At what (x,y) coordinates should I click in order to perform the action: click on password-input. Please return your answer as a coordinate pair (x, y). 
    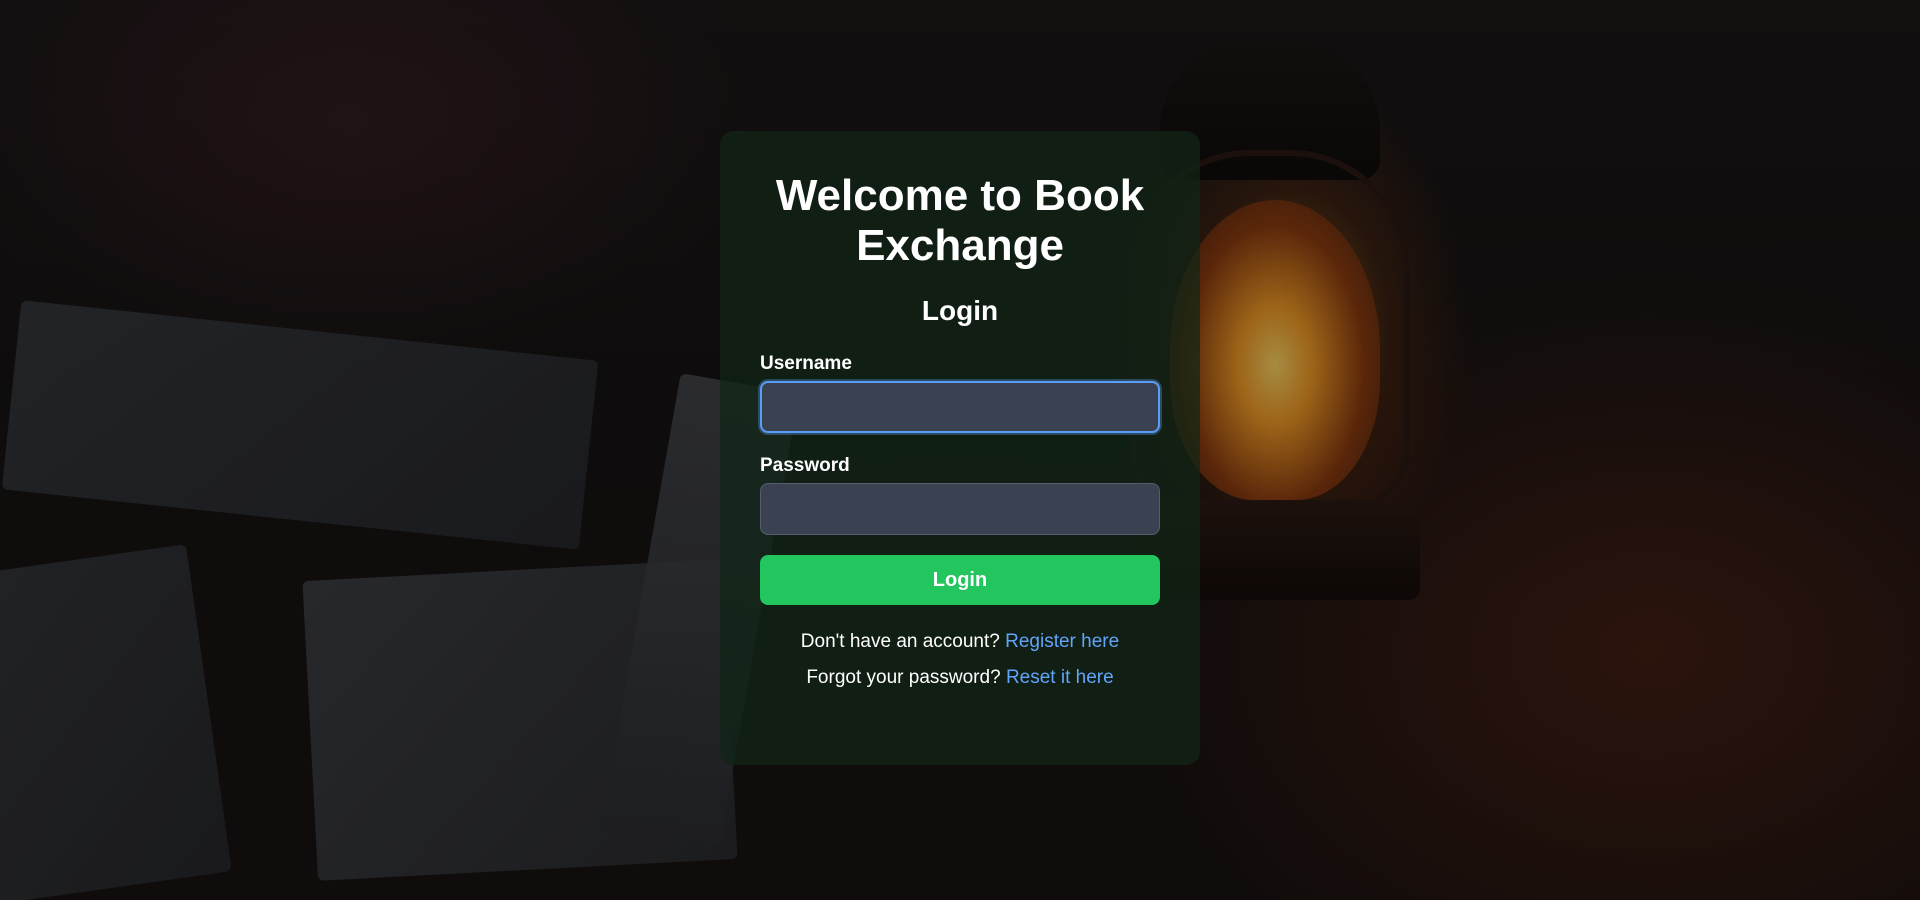
    Looking at the image, I should click on (960, 509).